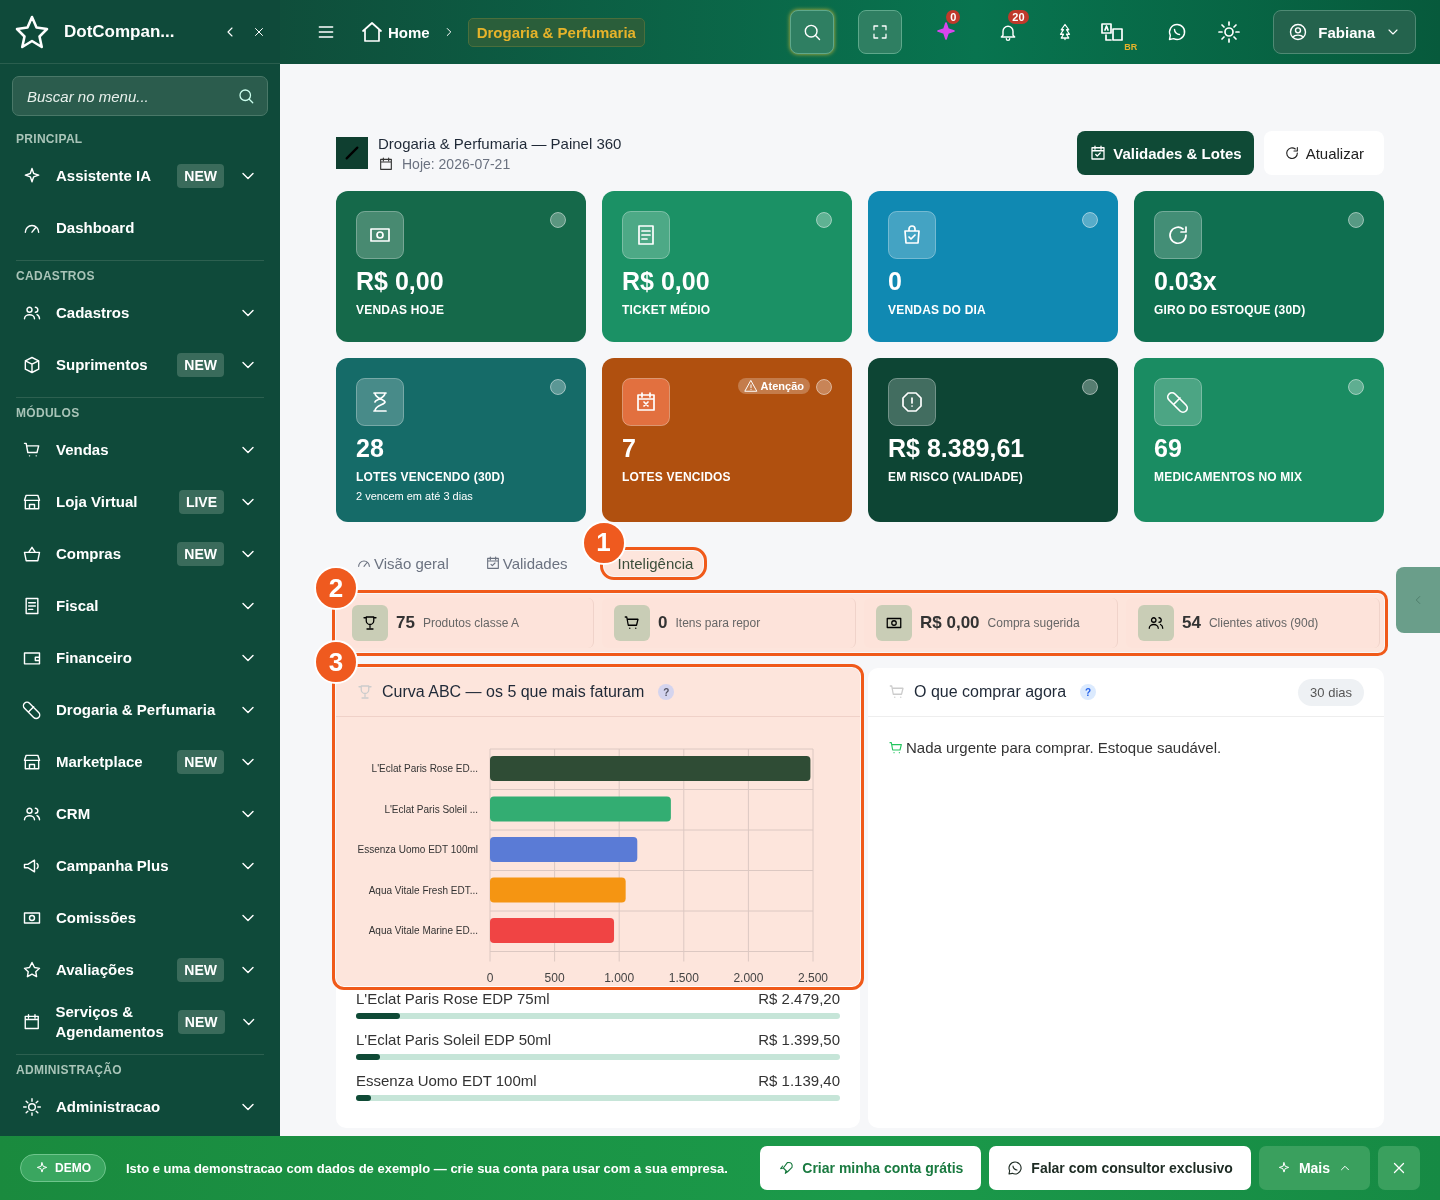 This screenshot has width=1440, height=1200. I want to click on sidebar-item: Financeiro, so click(140, 658).